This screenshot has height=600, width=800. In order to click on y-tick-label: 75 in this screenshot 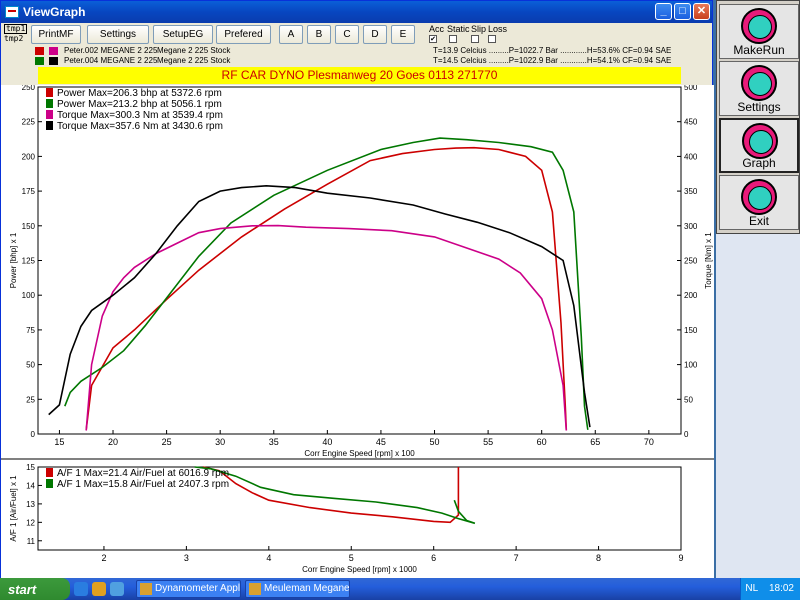, I will do `click(30, 330)`.